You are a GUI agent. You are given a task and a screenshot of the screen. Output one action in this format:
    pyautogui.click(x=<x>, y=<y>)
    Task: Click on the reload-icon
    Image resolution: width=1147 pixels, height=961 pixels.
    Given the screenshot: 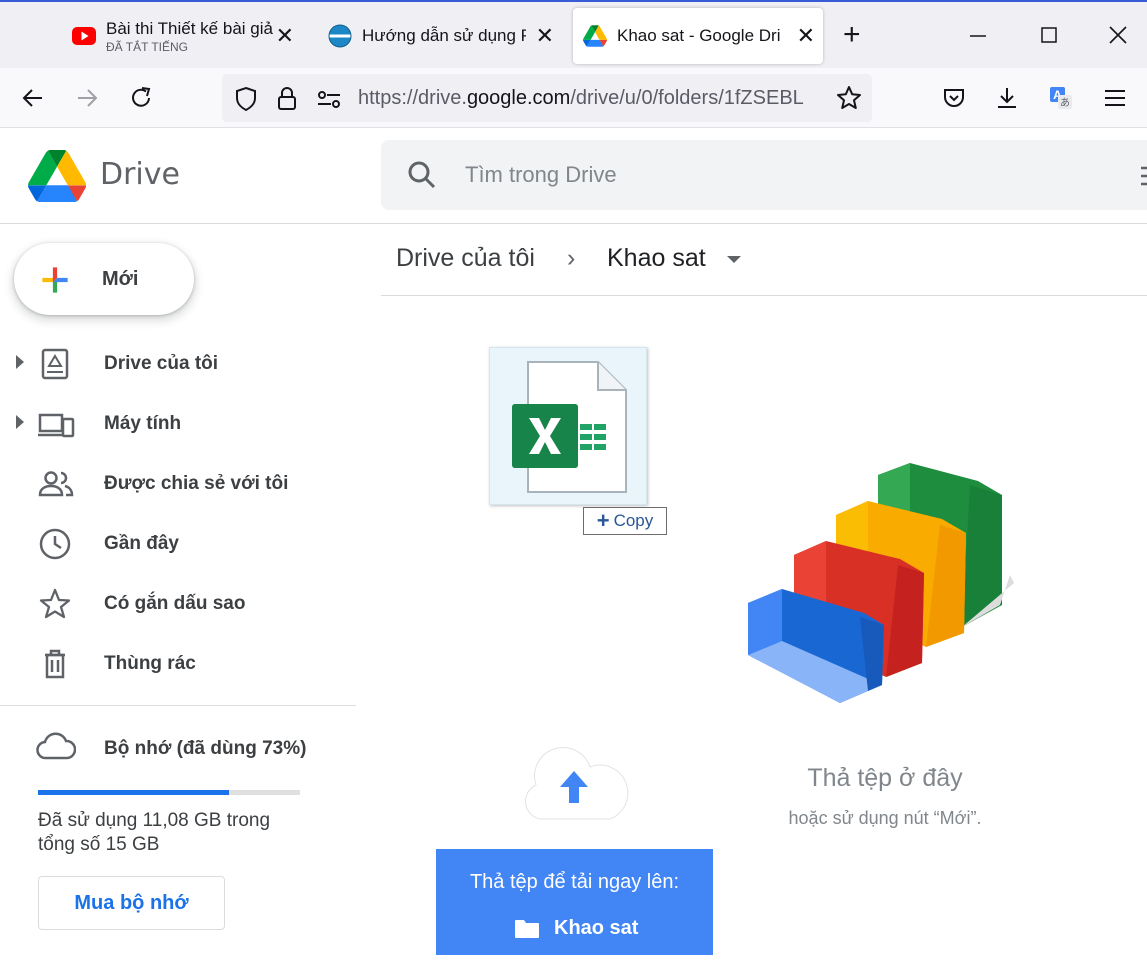 What is the action you would take?
    pyautogui.click(x=141, y=98)
    